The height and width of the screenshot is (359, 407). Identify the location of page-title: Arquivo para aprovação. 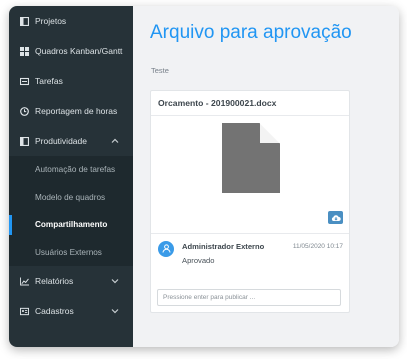
(251, 32).